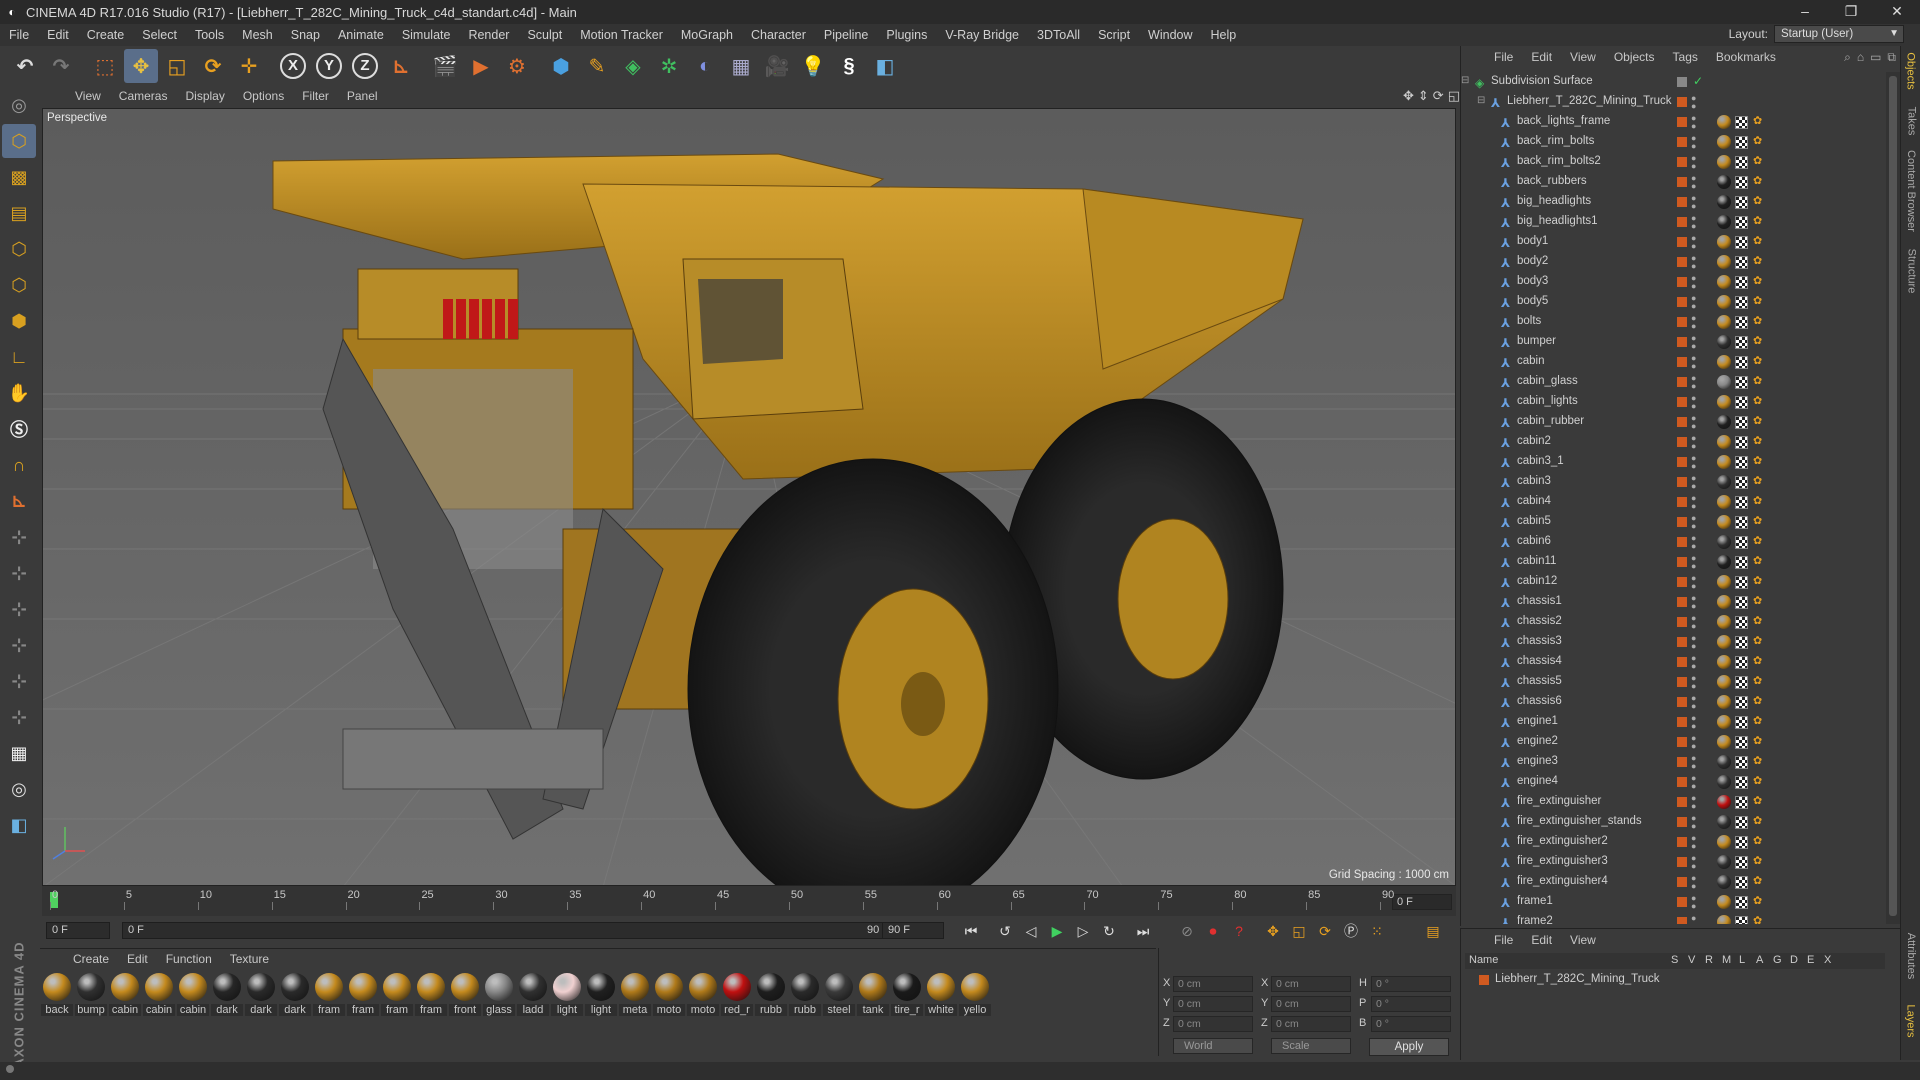 This screenshot has width=1920, height=1080. I want to click on material-swatch: white, so click(941, 994).